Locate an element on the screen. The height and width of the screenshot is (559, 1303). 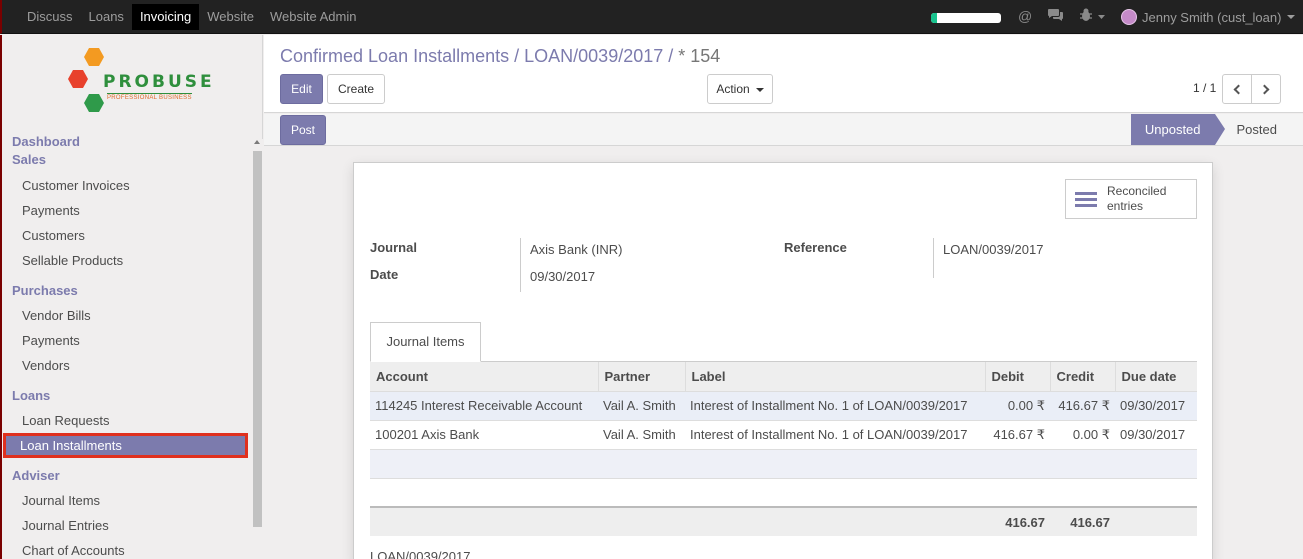
date-field: 09/30/2017 is located at coordinates (562, 276).